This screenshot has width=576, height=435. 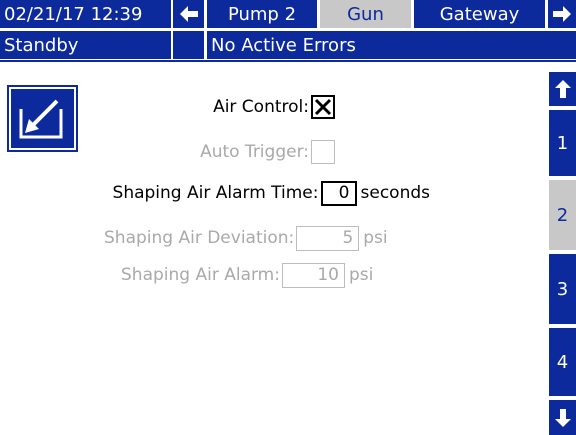 I want to click on tab-pump-2: Pump 2, so click(x=262, y=14).